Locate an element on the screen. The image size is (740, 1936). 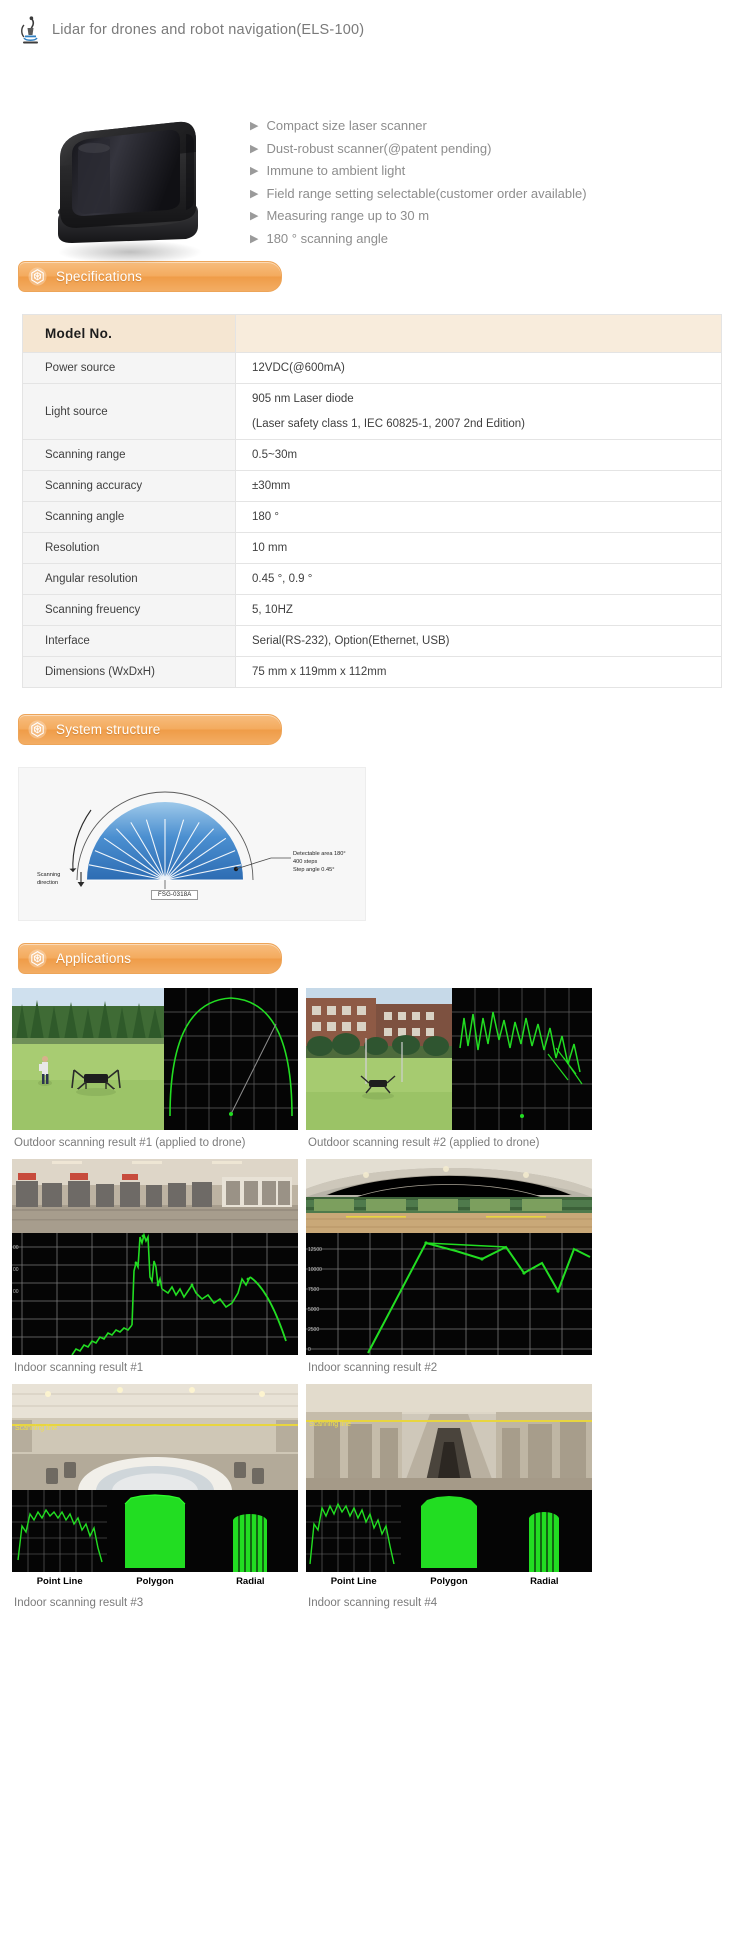
table-cell-value: 75 mm x 119mm x 112mm is located at coordinates (478, 672).